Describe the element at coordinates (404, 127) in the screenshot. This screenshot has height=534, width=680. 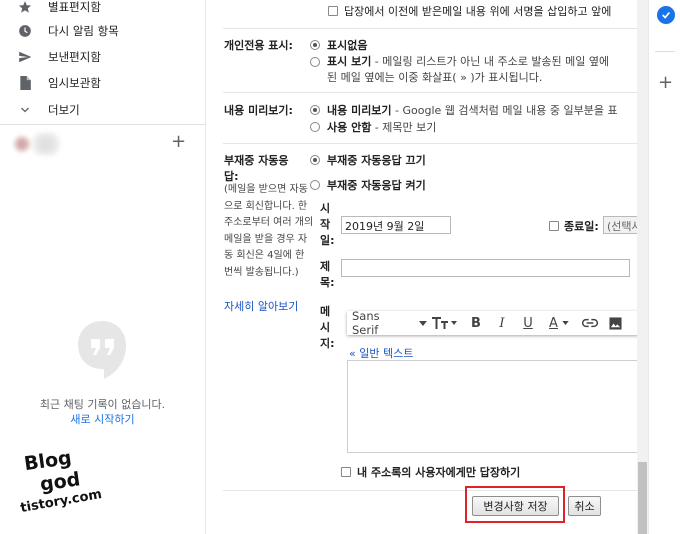
I see `snippets-off-description: - 제목만 보기` at that location.